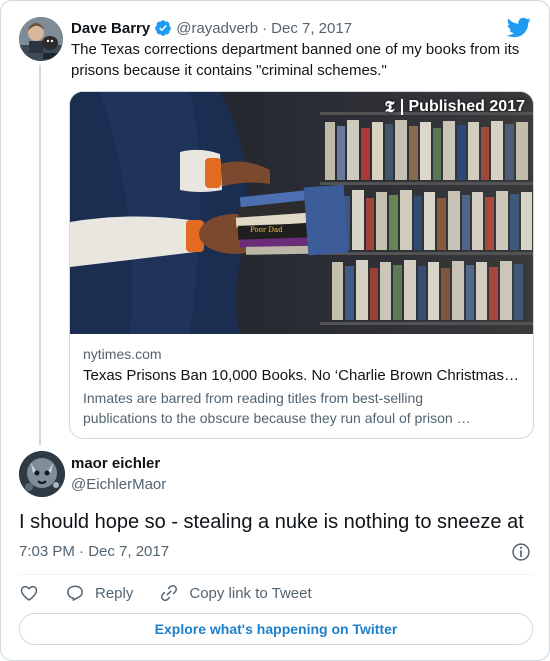 This screenshot has width=550, height=661. Describe the element at coordinates (276, 574) in the screenshot. I see `action-divider` at that location.